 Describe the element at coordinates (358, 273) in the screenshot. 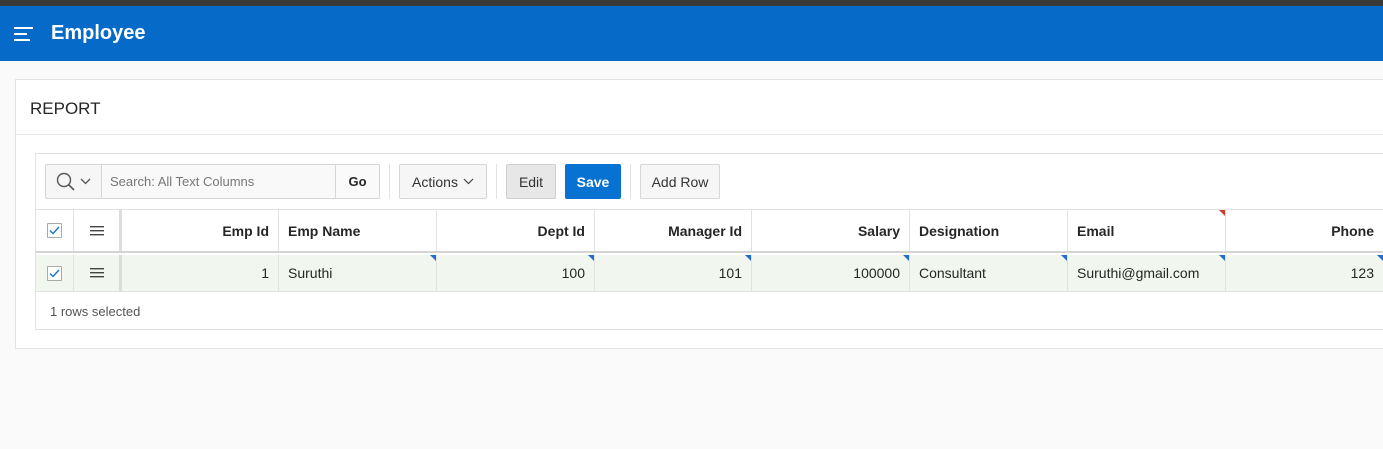

I see `cell-emp-name: Suruthi` at that location.